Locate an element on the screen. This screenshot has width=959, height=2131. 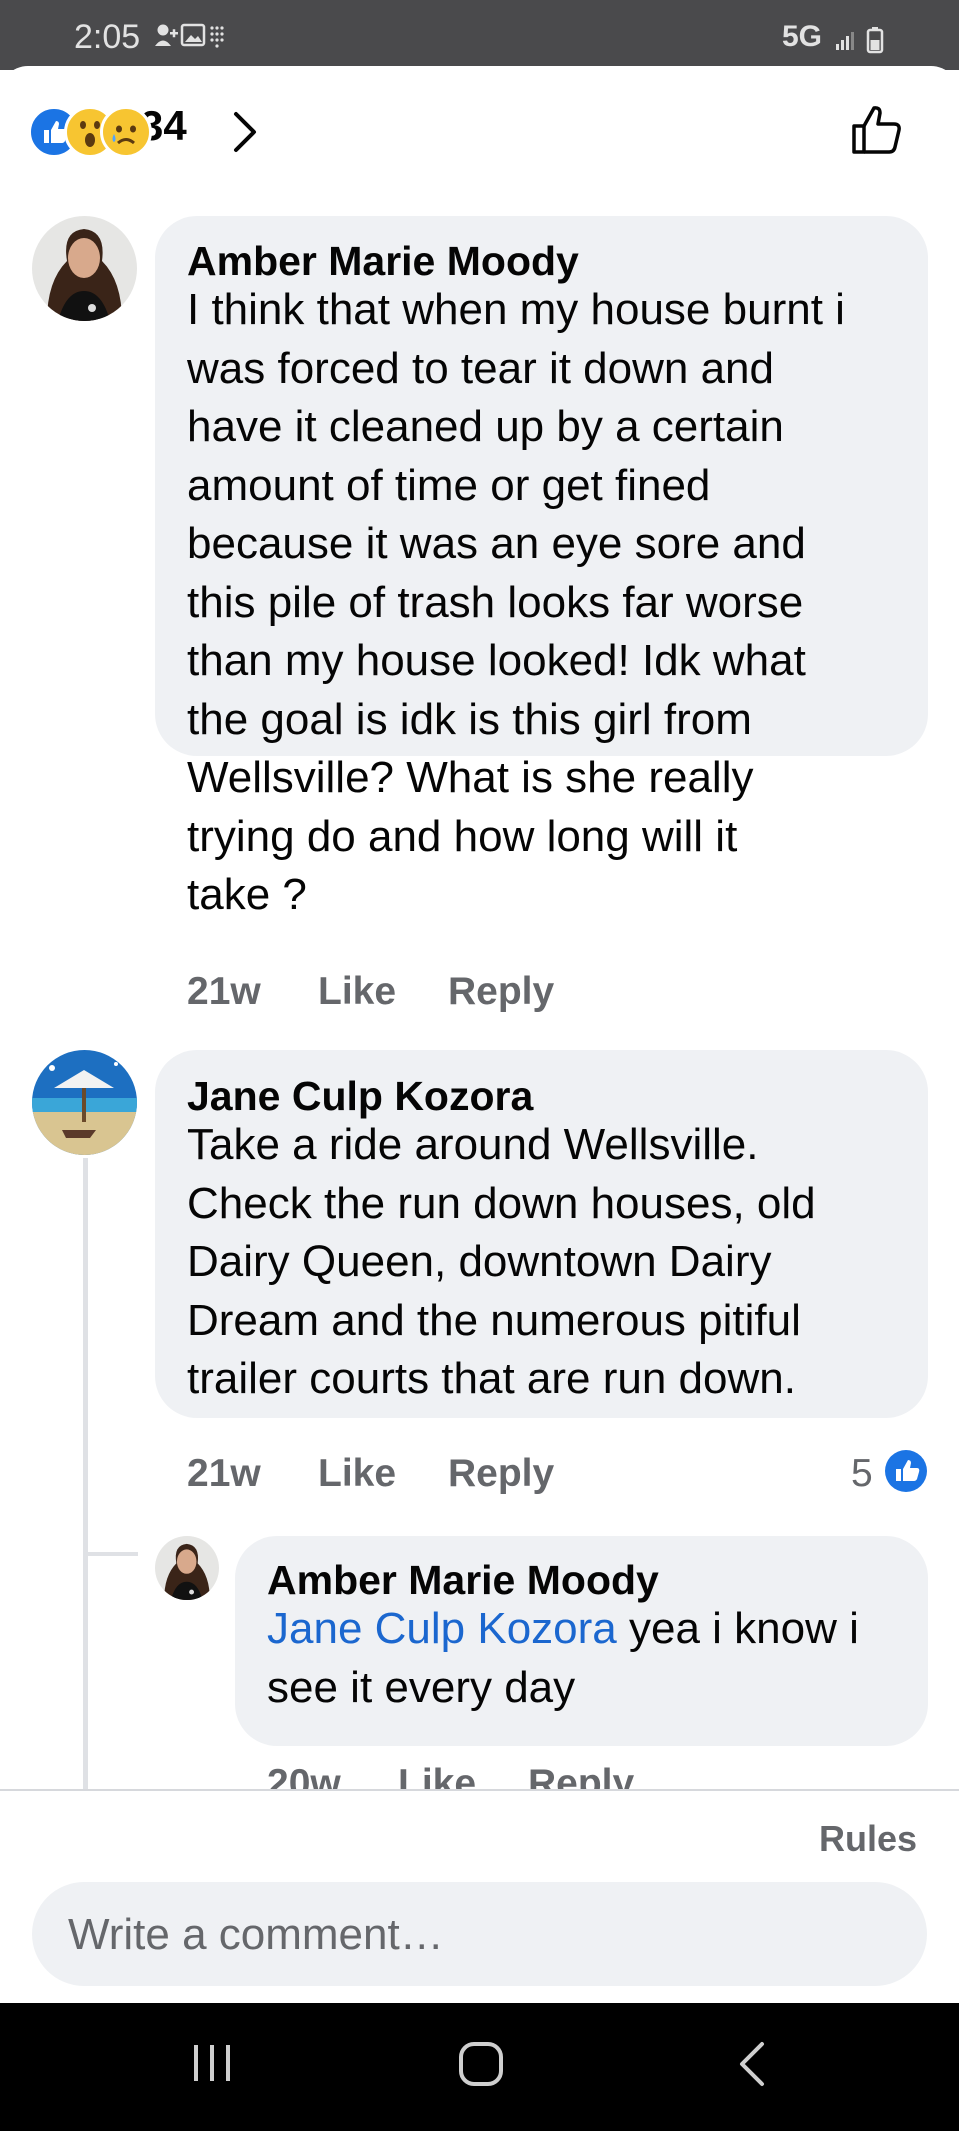
rules-link: Rules is located at coordinates (868, 1839).